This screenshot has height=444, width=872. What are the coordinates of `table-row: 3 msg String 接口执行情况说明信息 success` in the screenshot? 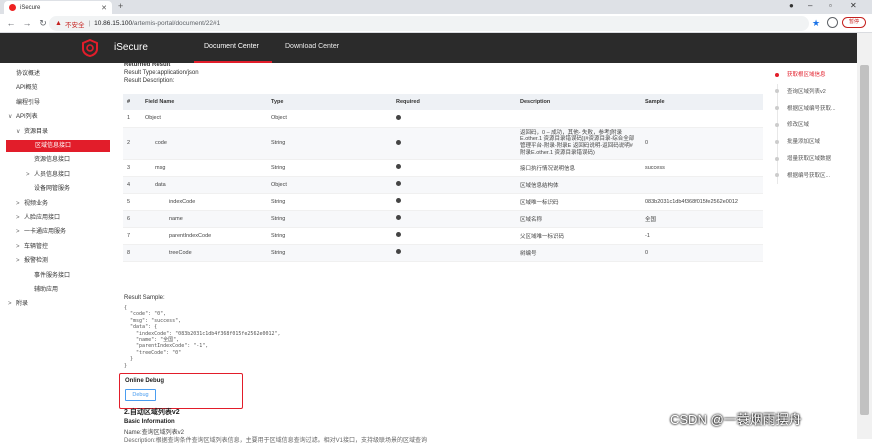 It's located at (443, 168).